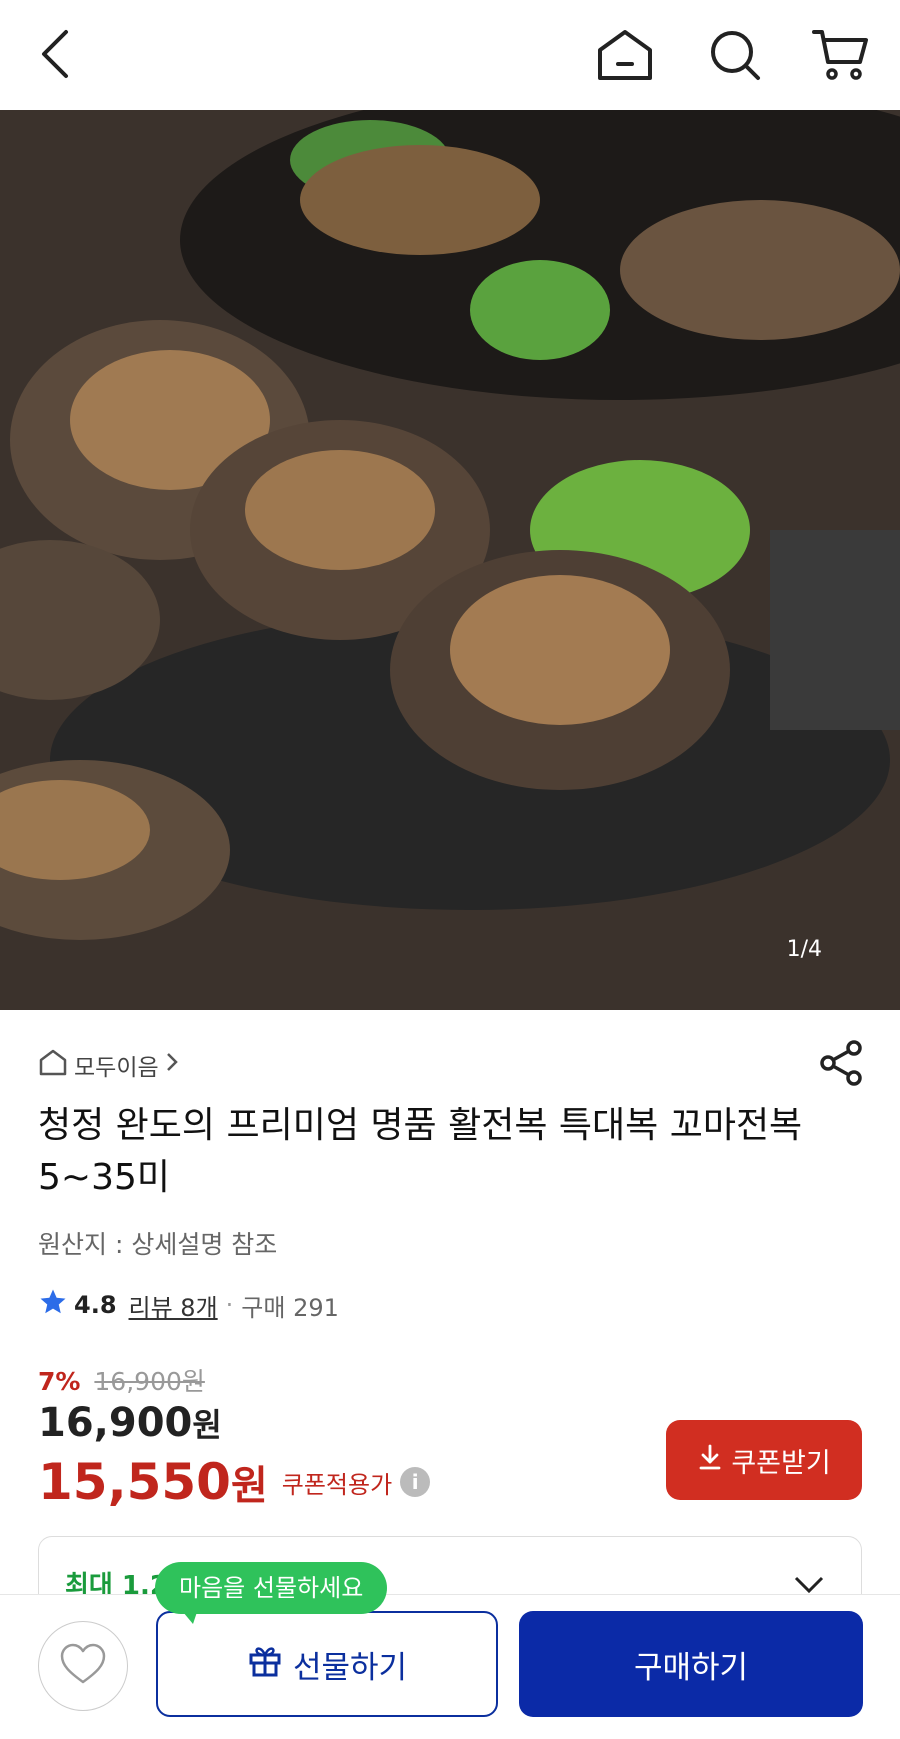 This screenshot has height=1739, width=900. Describe the element at coordinates (271, 1593) in the screenshot. I see `gift-tooltip: 마음을 선물하세요` at that location.